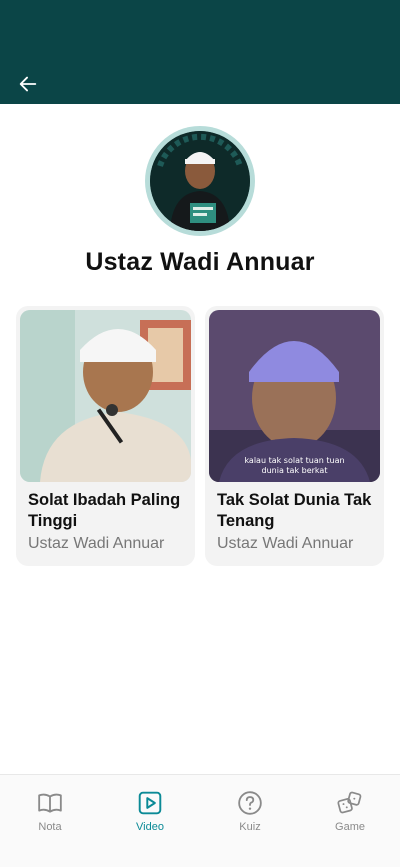 The height and width of the screenshot is (867, 400). What do you see at coordinates (50, 827) in the screenshot?
I see `nav-label: Nota` at bounding box center [50, 827].